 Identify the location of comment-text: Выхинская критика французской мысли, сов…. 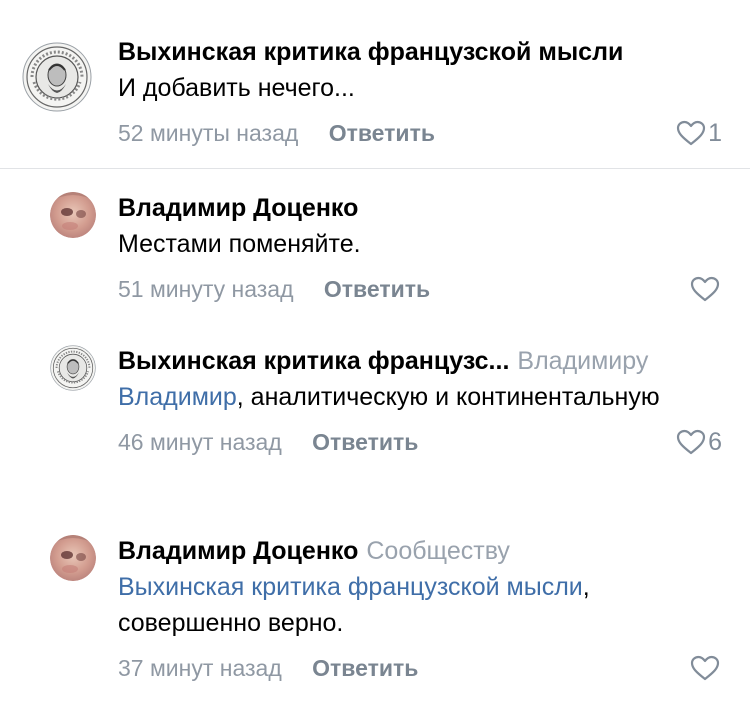
(420, 605).